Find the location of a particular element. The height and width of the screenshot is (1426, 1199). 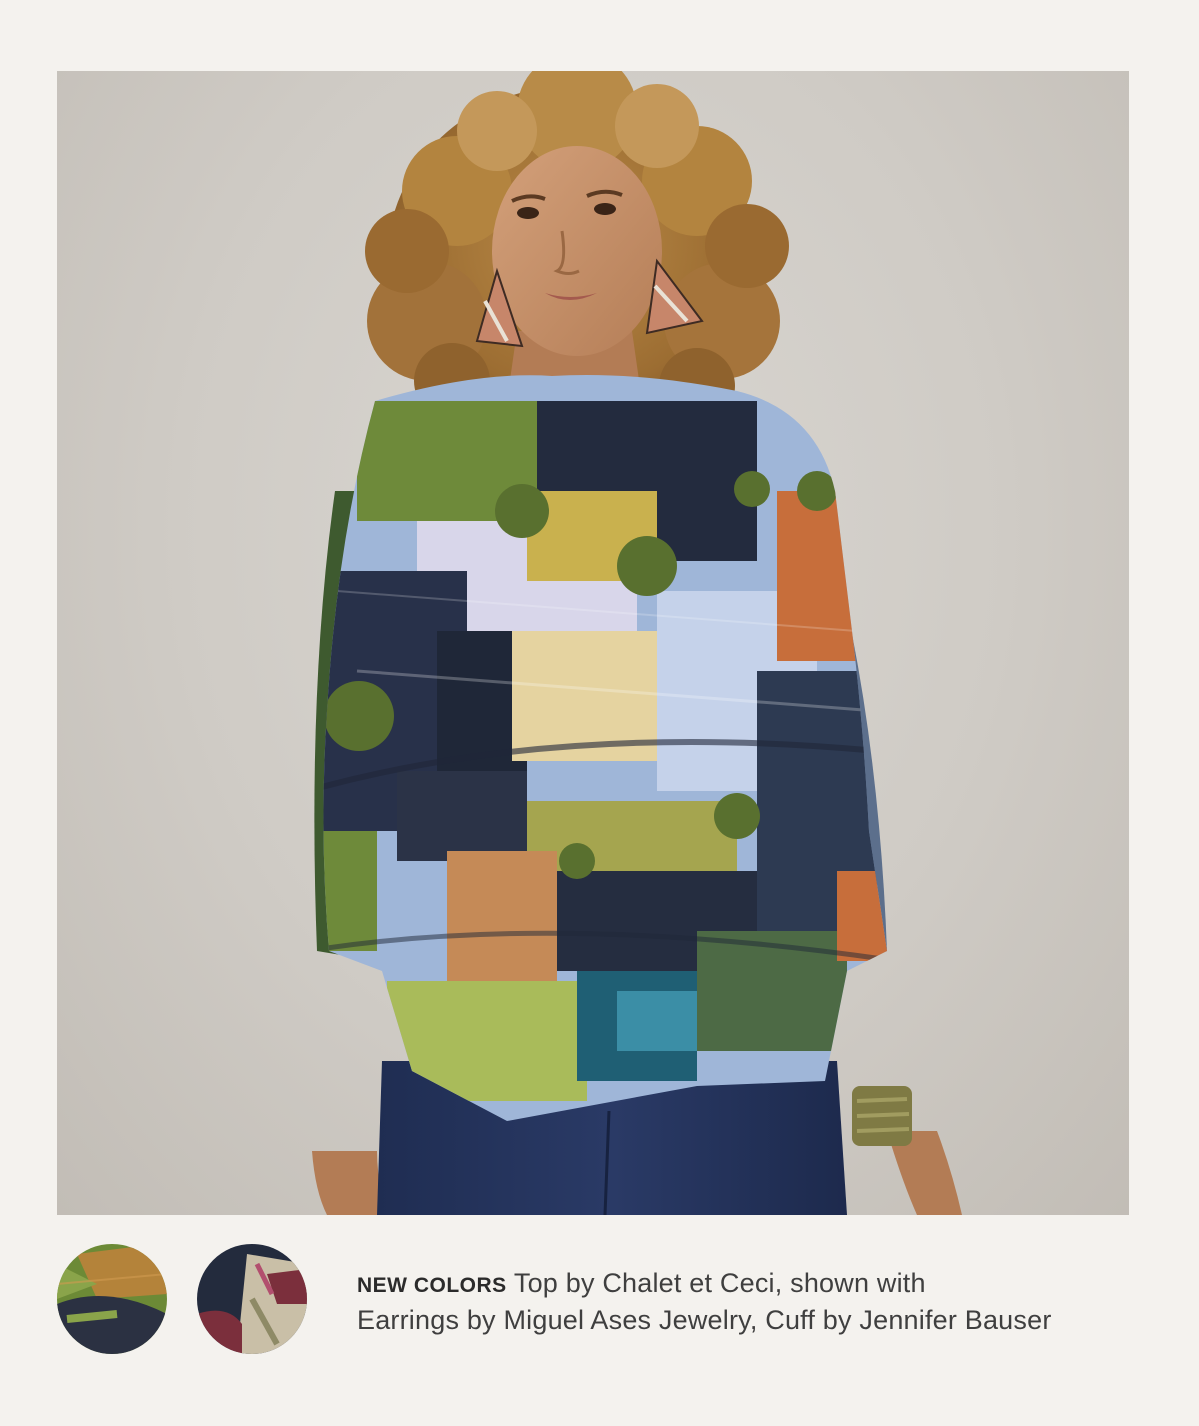

new-colors-badge: NEW COLORS is located at coordinates (432, 1285).